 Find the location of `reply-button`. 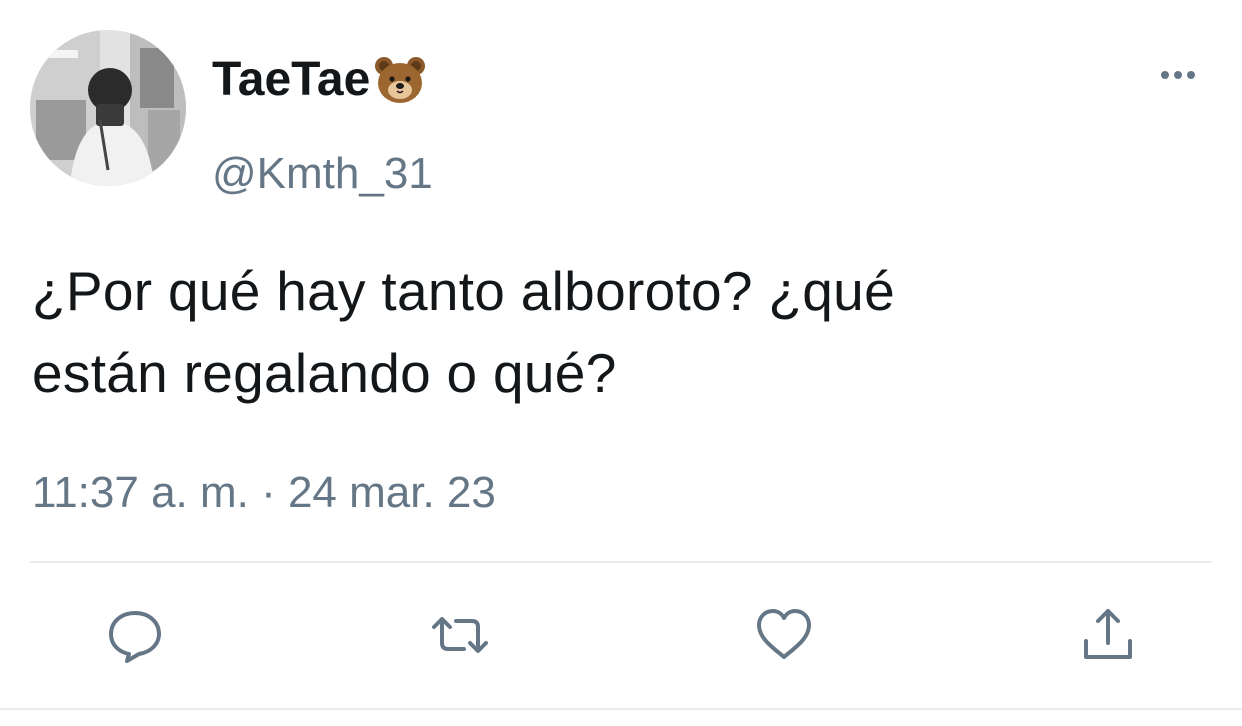

reply-button is located at coordinates (135, 635).